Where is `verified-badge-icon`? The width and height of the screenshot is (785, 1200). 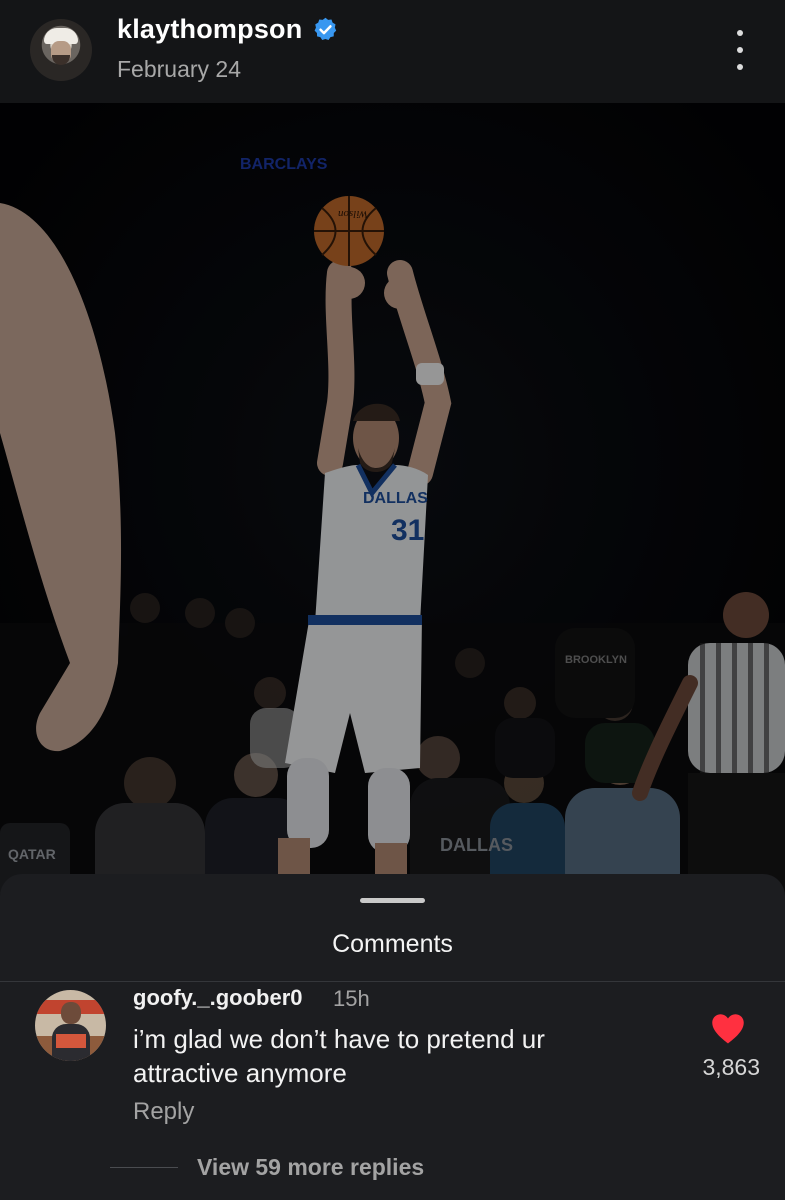
verified-badge-icon is located at coordinates (326, 28).